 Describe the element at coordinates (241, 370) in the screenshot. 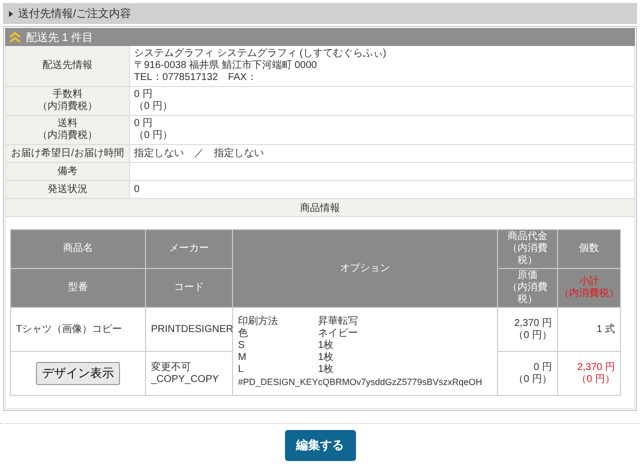

I see `option-name: L` at that location.